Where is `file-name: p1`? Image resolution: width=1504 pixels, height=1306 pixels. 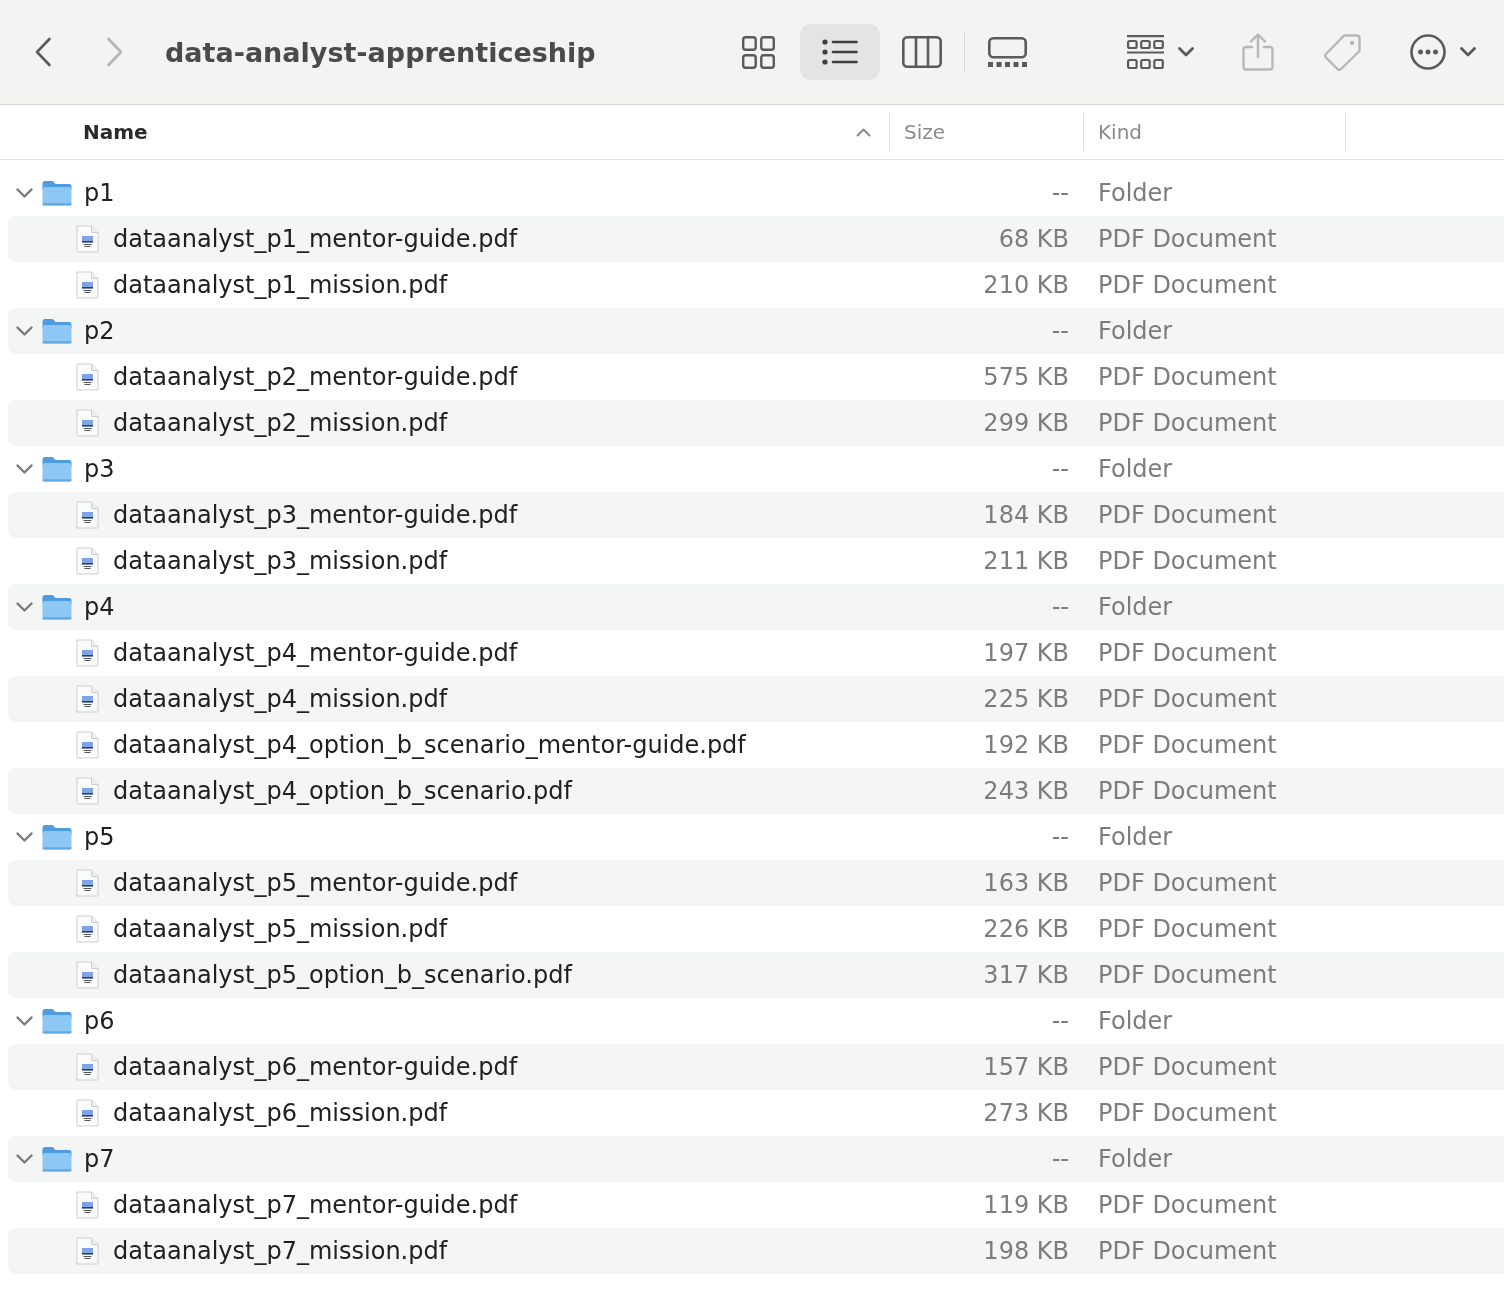
file-name: p1 is located at coordinates (99, 193).